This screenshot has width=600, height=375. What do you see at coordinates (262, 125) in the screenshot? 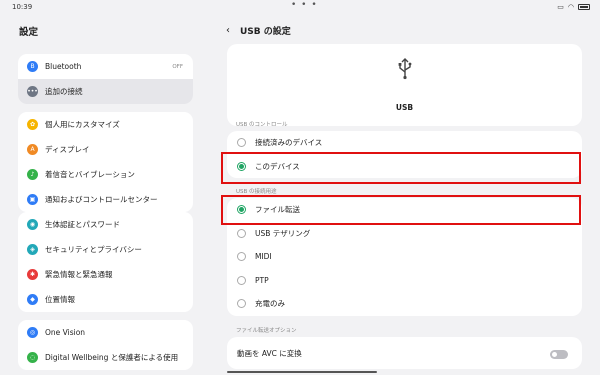
I see `control-section-label: USB のコントロール` at bounding box center [262, 125].